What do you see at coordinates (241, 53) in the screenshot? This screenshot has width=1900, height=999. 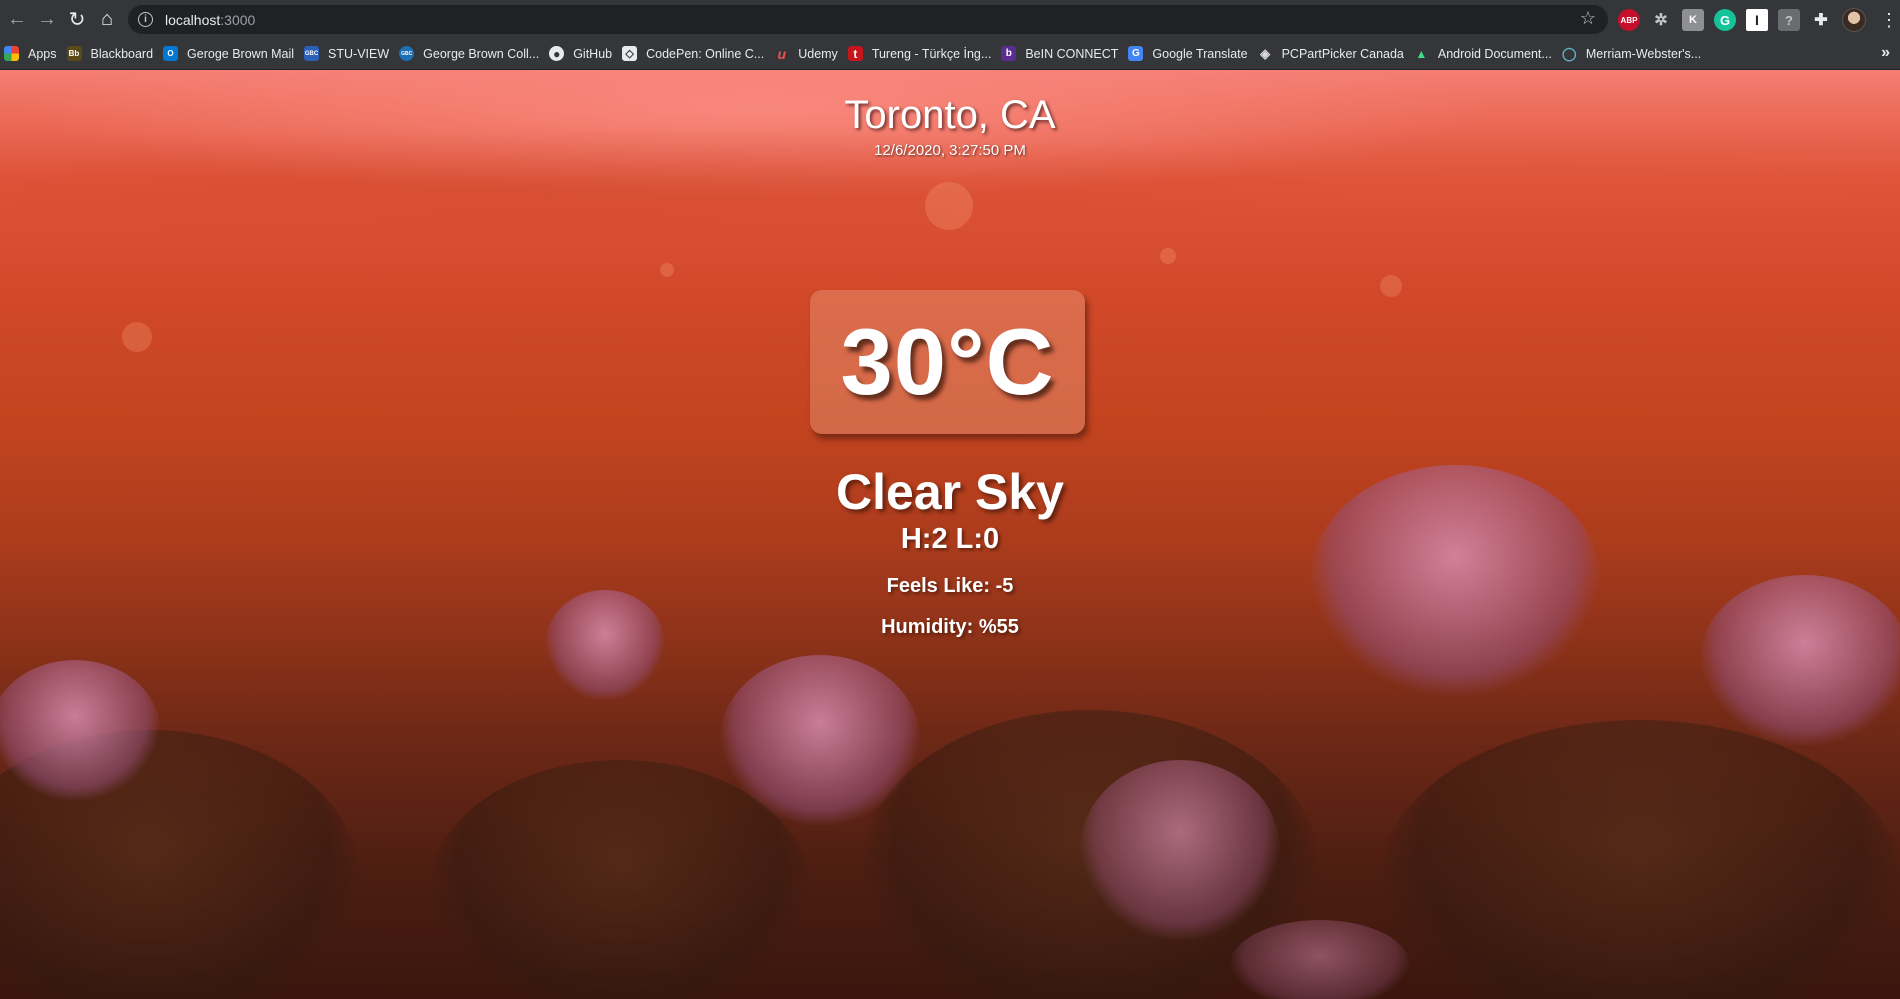 I see `bookmark-label: Geroge Brown Mail` at bounding box center [241, 53].